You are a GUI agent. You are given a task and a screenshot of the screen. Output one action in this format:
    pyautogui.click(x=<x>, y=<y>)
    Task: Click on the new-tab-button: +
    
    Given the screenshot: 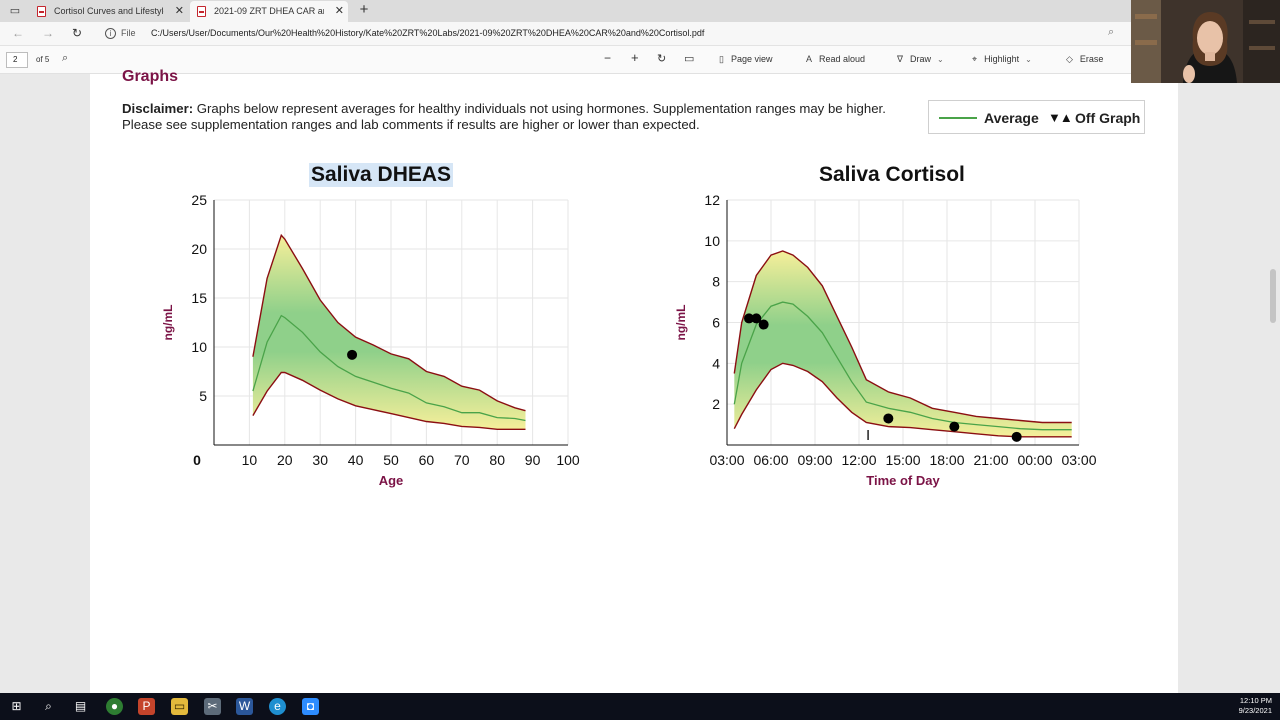 What is the action you would take?
    pyautogui.click(x=364, y=11)
    